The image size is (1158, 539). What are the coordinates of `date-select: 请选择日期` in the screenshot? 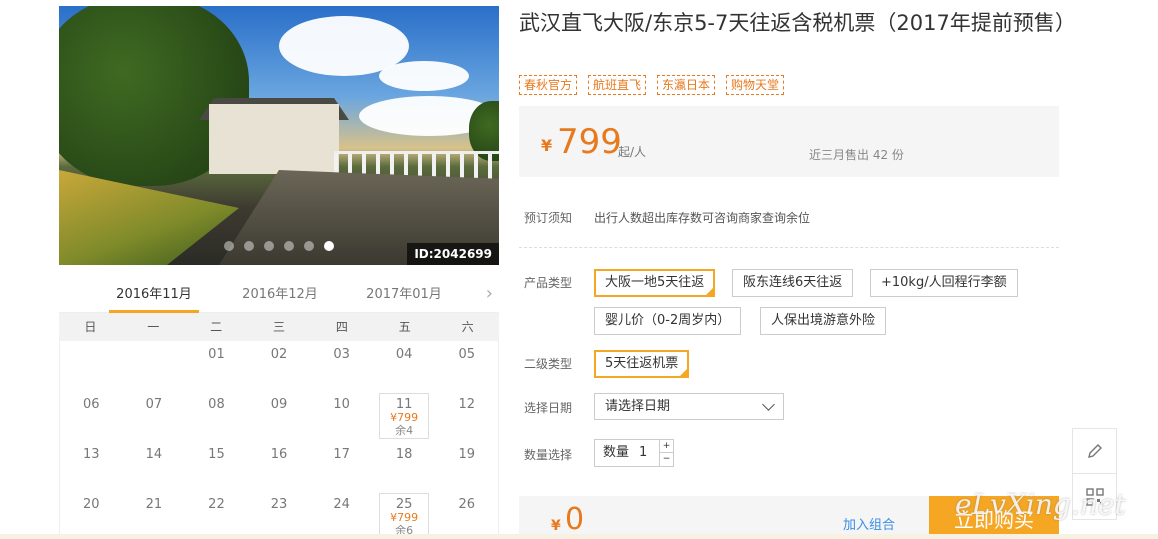 It's located at (689, 406).